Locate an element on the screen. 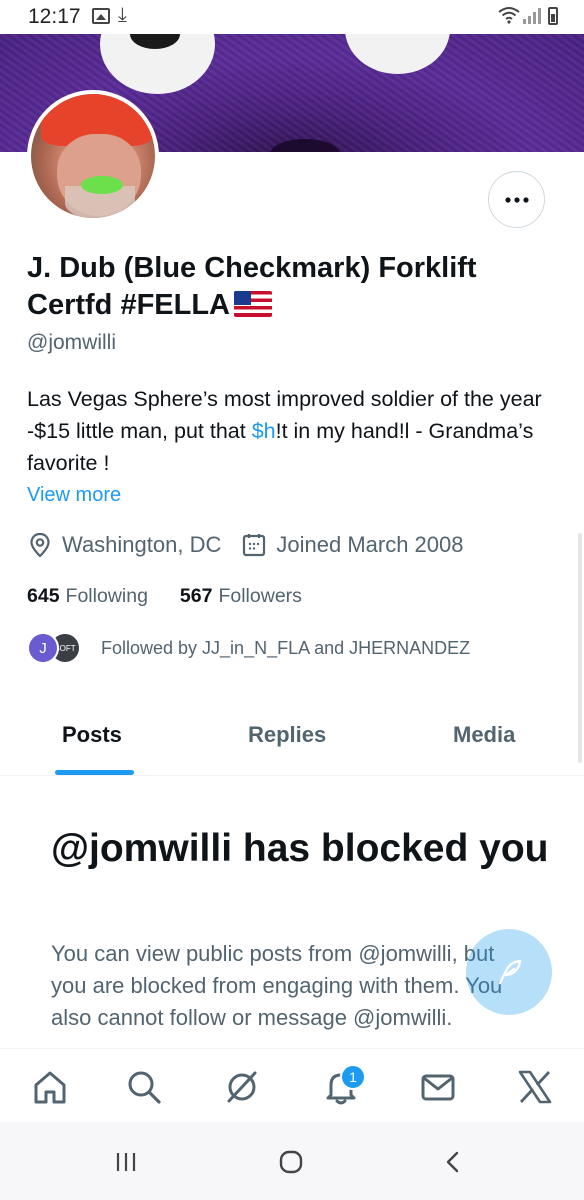 This screenshot has height=1200, width=584. battery-icon is located at coordinates (553, 16).